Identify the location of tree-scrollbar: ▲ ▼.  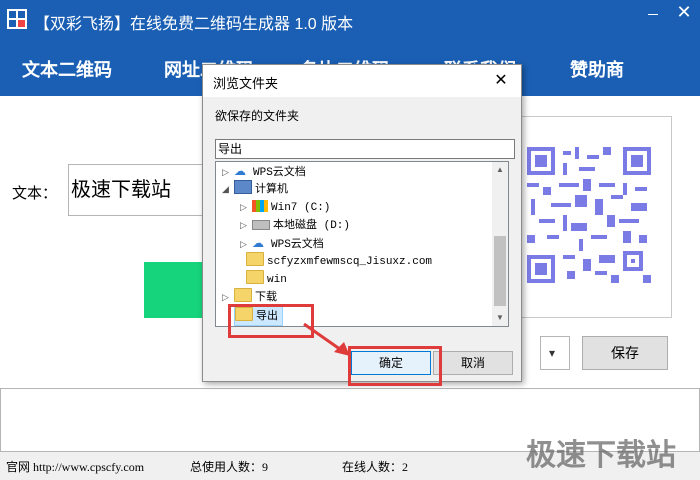
(500, 244).